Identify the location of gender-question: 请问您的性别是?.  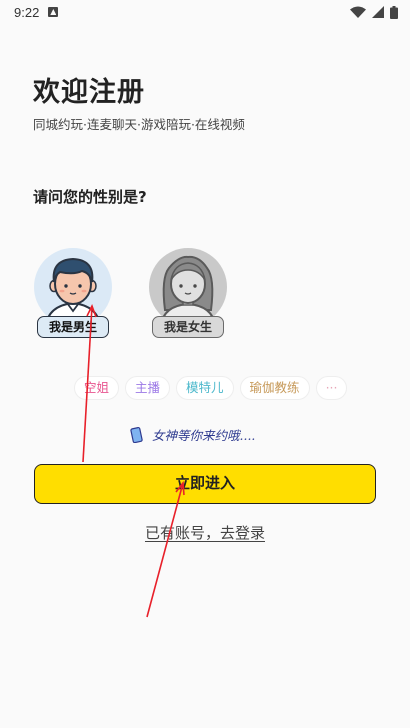
(90, 197).